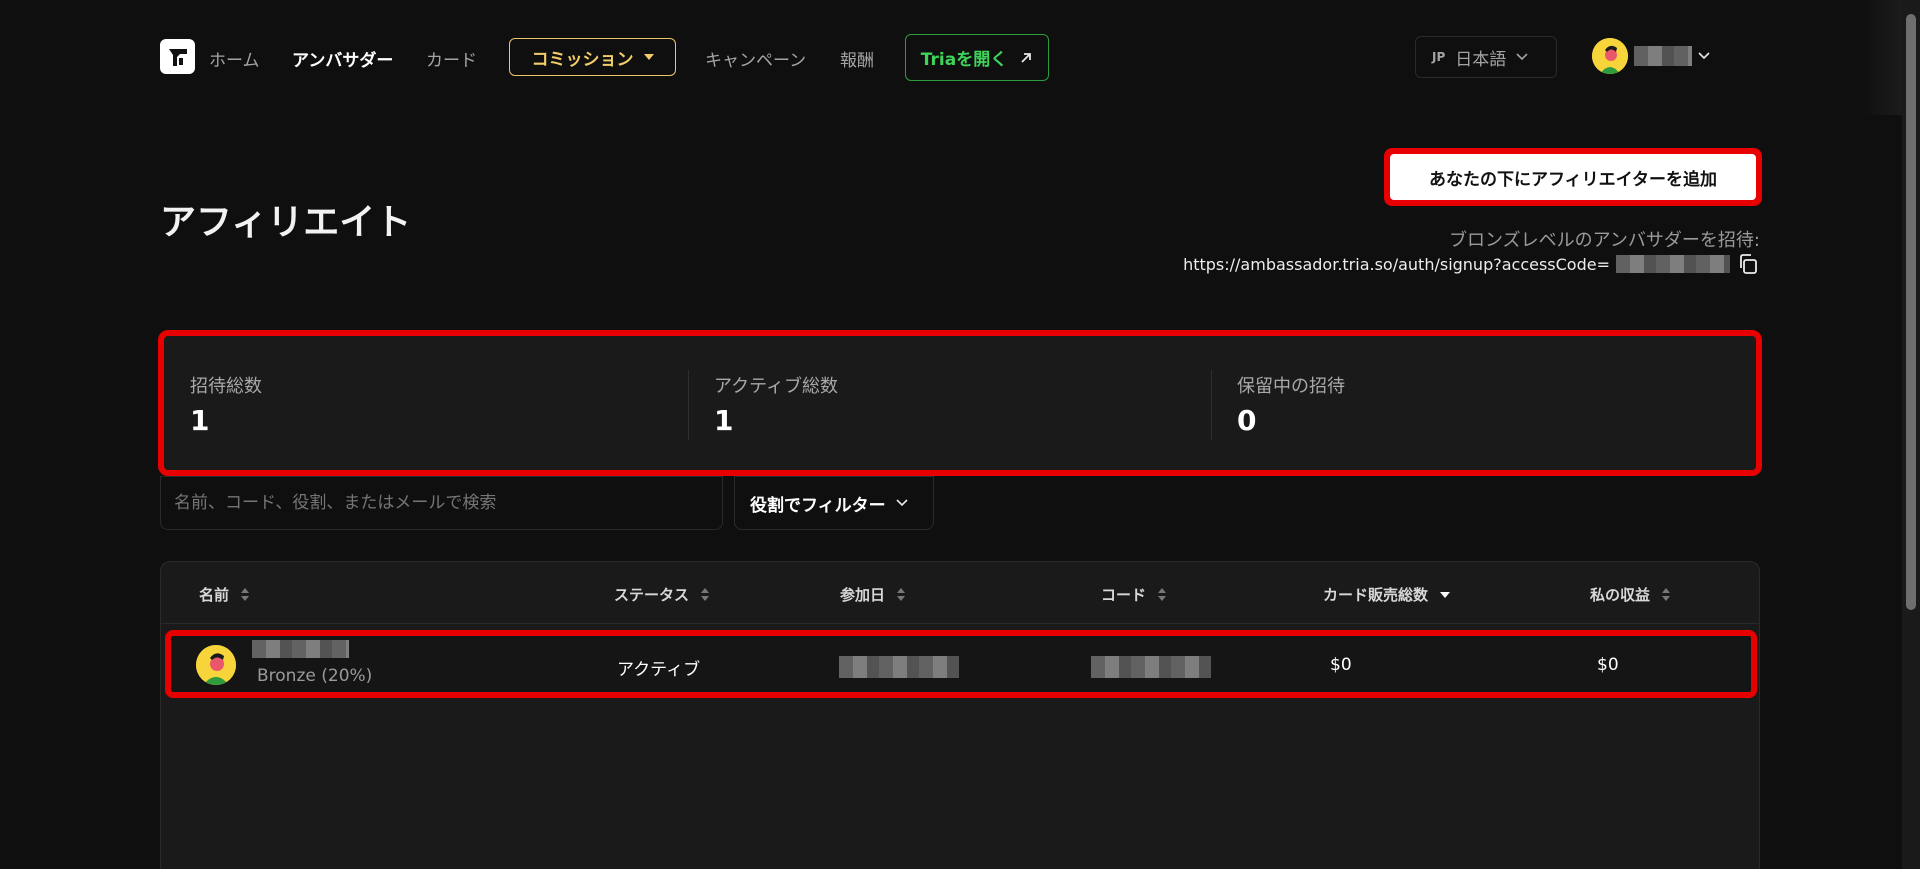 The image size is (1920, 869). I want to click on open-tria-label: Triaを開く, so click(964, 60).